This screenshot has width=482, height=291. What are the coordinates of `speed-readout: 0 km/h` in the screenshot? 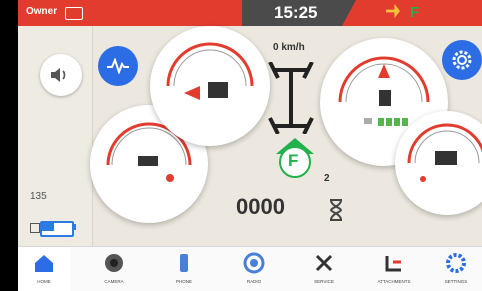 It's located at (289, 47).